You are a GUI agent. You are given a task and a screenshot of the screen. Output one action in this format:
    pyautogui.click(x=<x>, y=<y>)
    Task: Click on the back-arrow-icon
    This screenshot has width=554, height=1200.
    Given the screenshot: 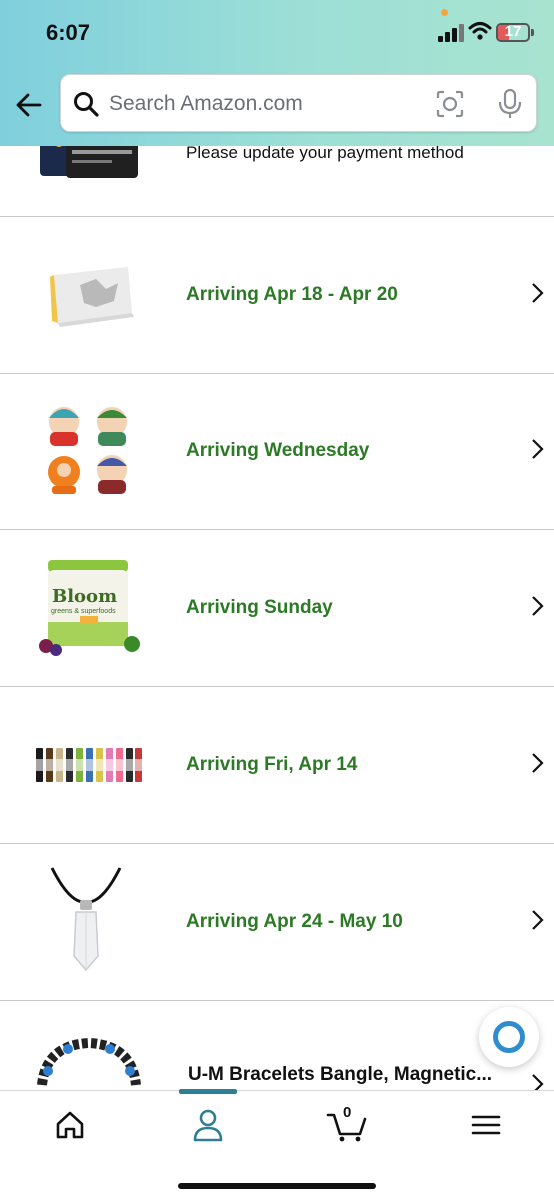 What is the action you would take?
    pyautogui.click(x=29, y=105)
    